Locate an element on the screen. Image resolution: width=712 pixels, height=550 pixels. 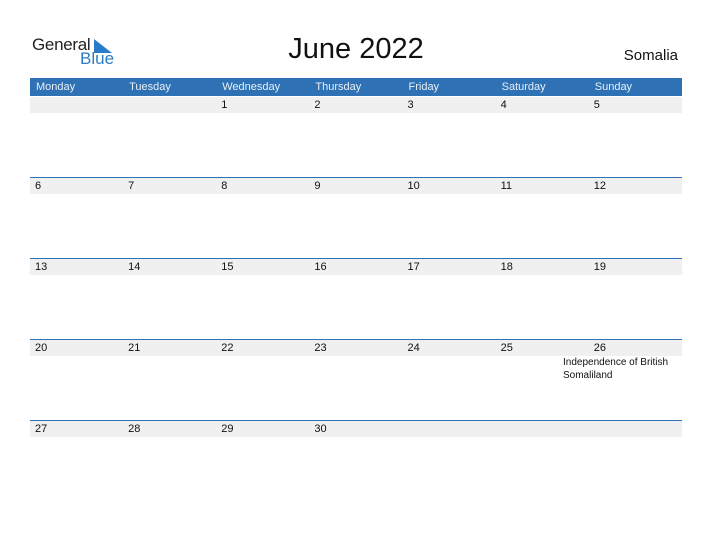
week-row: 20 21 22 23 24 25 26 is located at coordinates (356, 347).